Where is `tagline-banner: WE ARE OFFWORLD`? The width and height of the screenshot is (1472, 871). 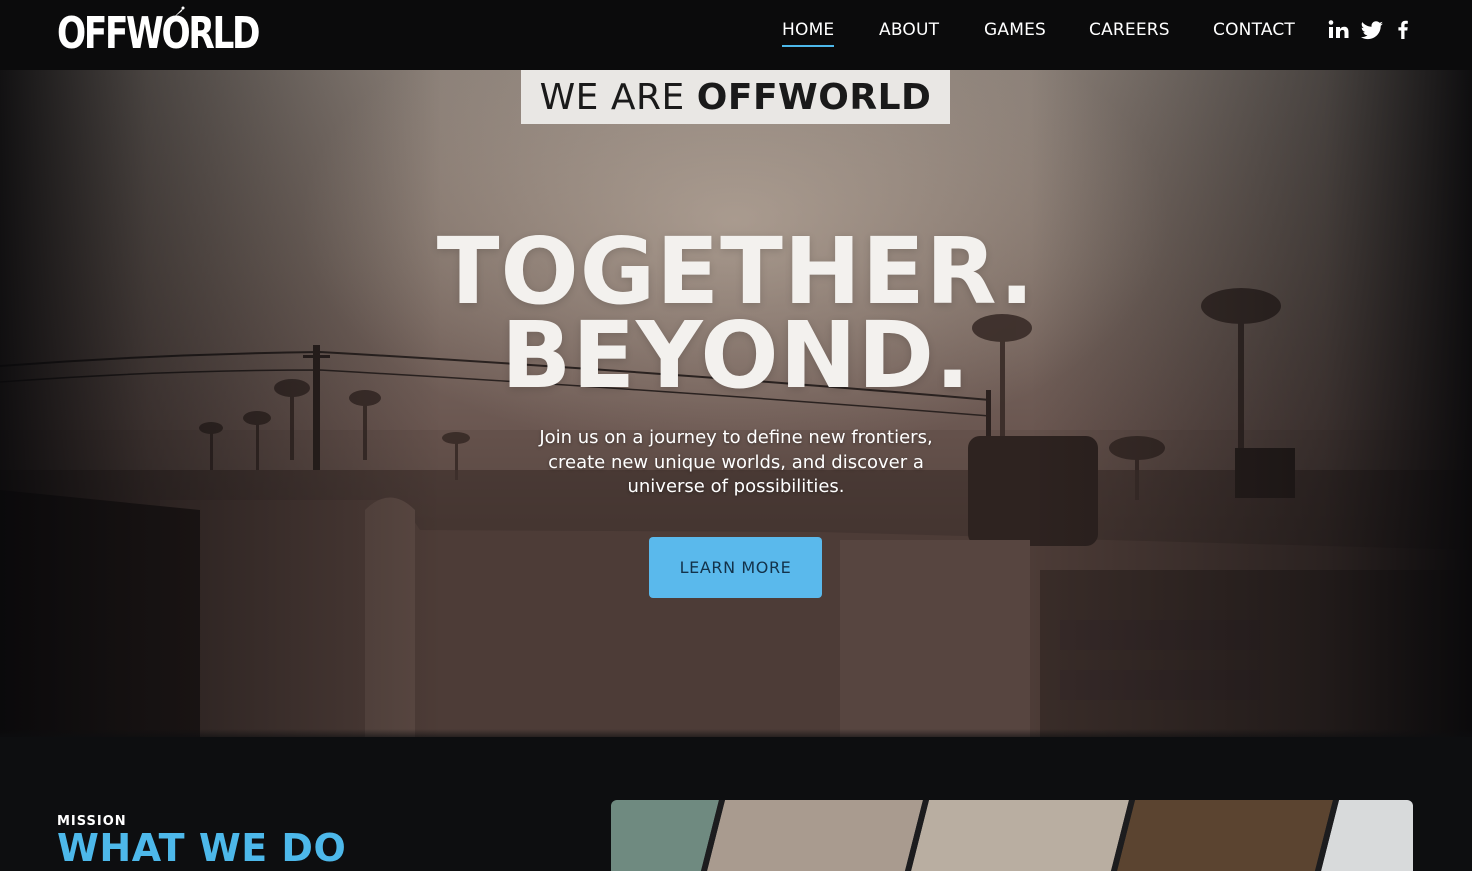
tagline-banner: WE ARE OFFWORLD is located at coordinates (735, 97).